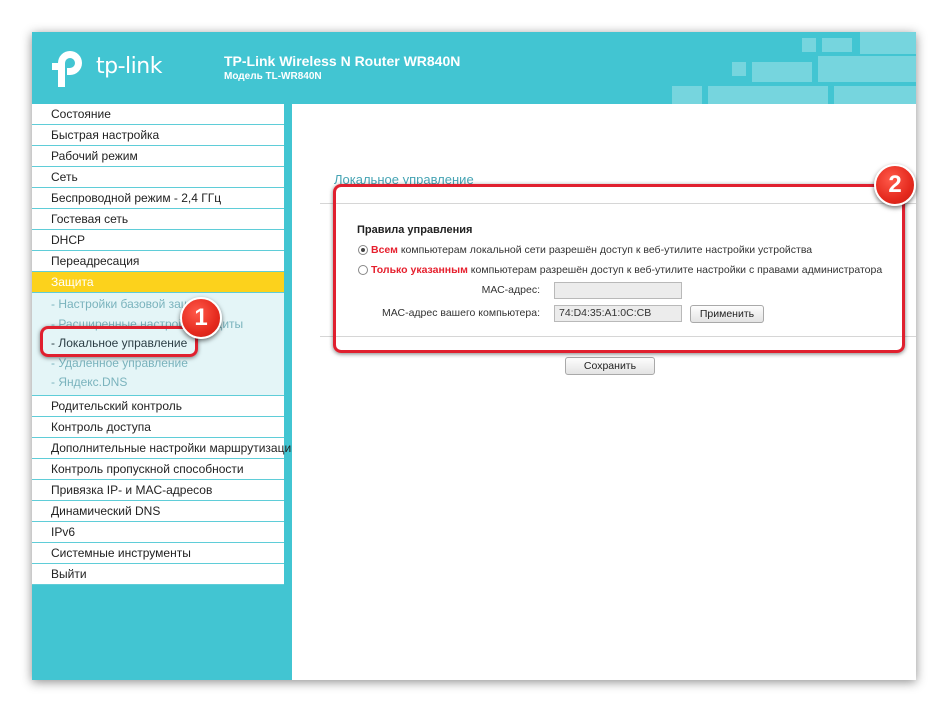 The height and width of the screenshot is (712, 948). I want to click on logo-text: tp-link, so click(129, 66).